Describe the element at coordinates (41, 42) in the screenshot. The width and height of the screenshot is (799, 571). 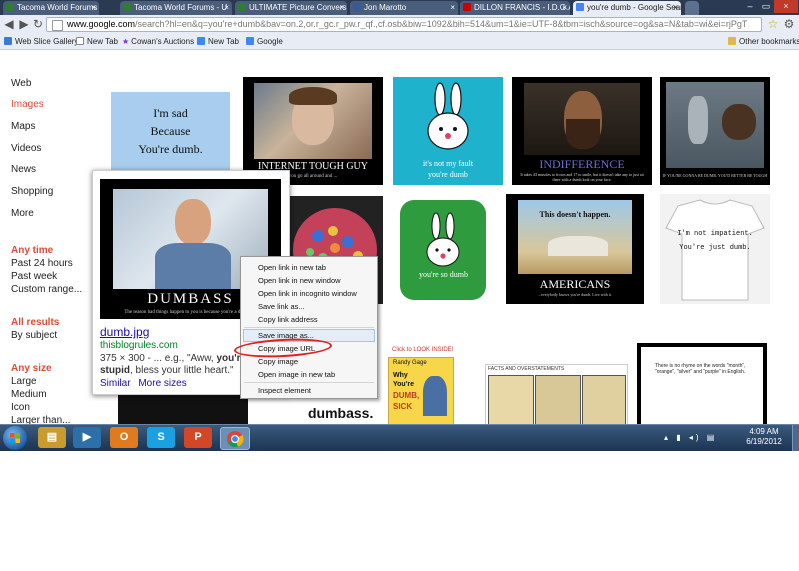
I see `bookmark-web-slice-gallery: Web Slice Gallery` at that location.